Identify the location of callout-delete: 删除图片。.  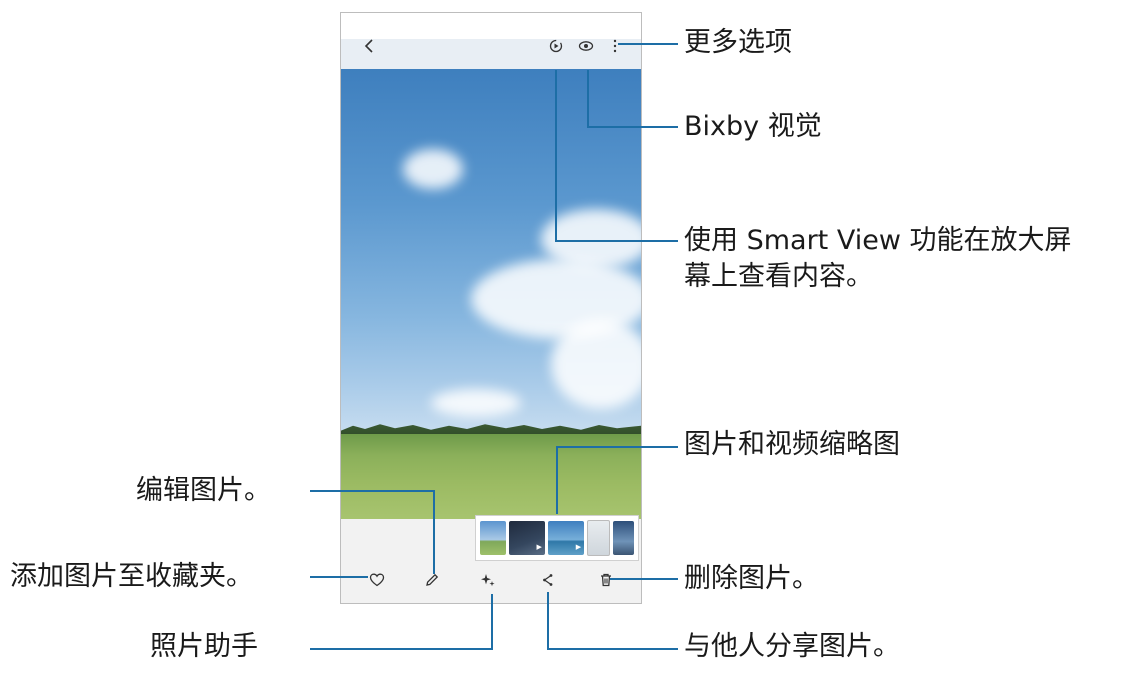
(751, 578).